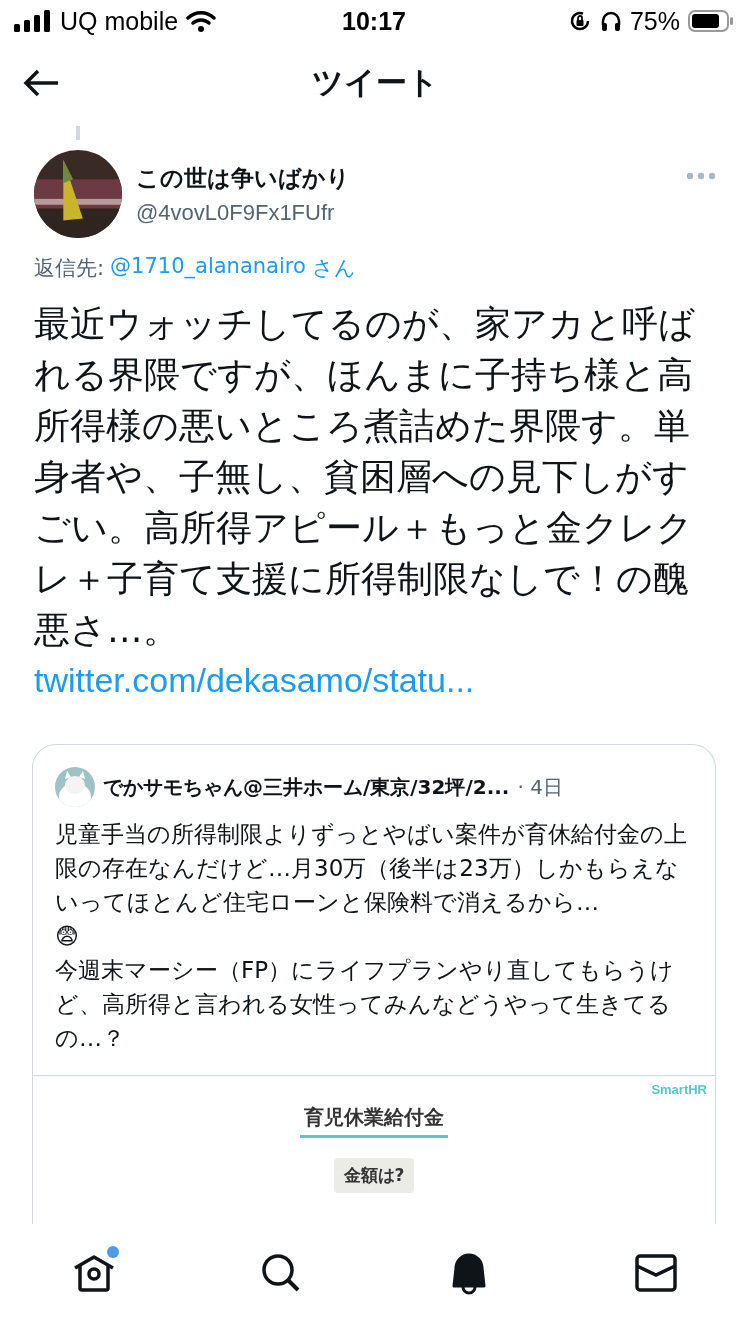  I want to click on signal-icon, so click(33, 21).